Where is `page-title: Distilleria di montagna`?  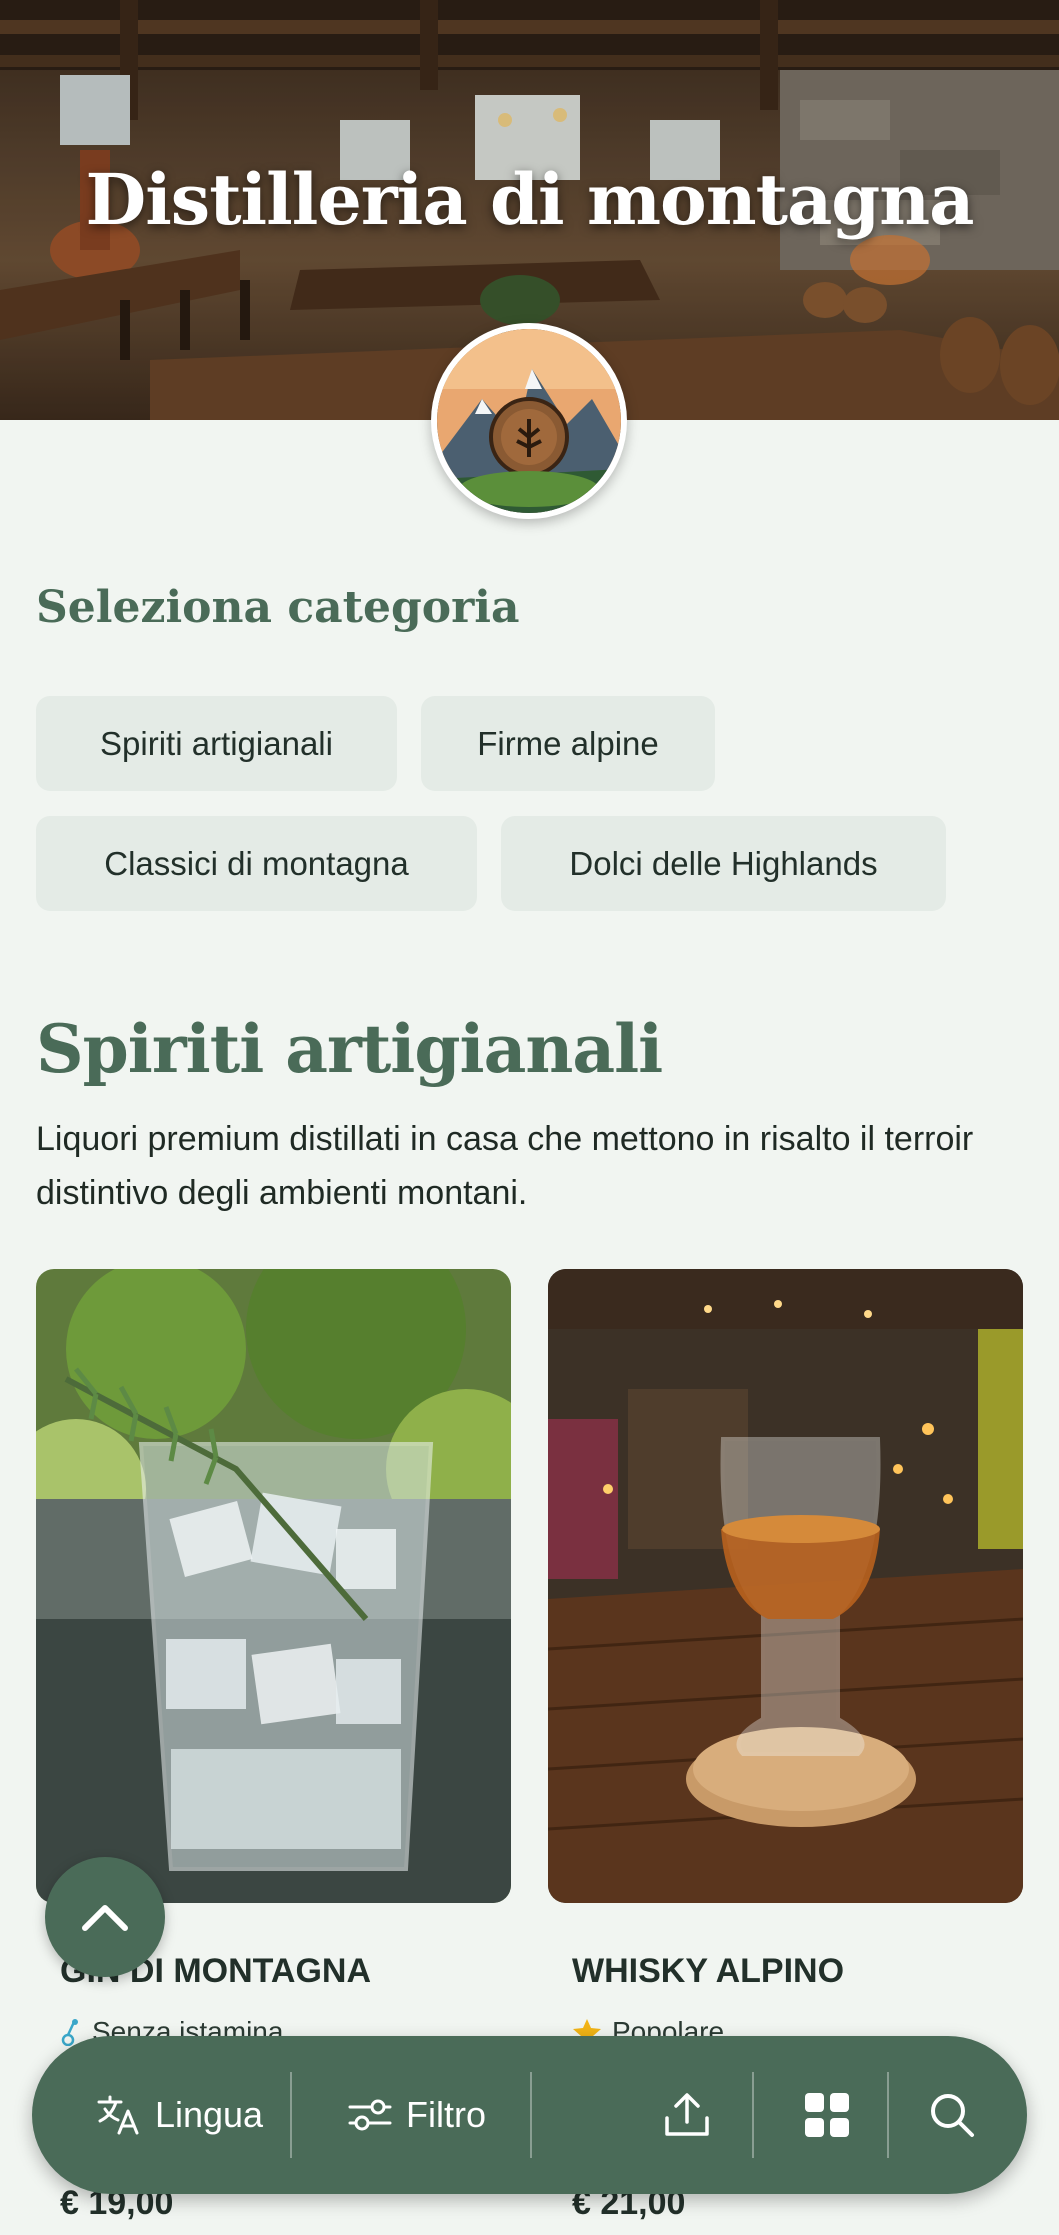 page-title: Distilleria di montagna is located at coordinates (530, 199).